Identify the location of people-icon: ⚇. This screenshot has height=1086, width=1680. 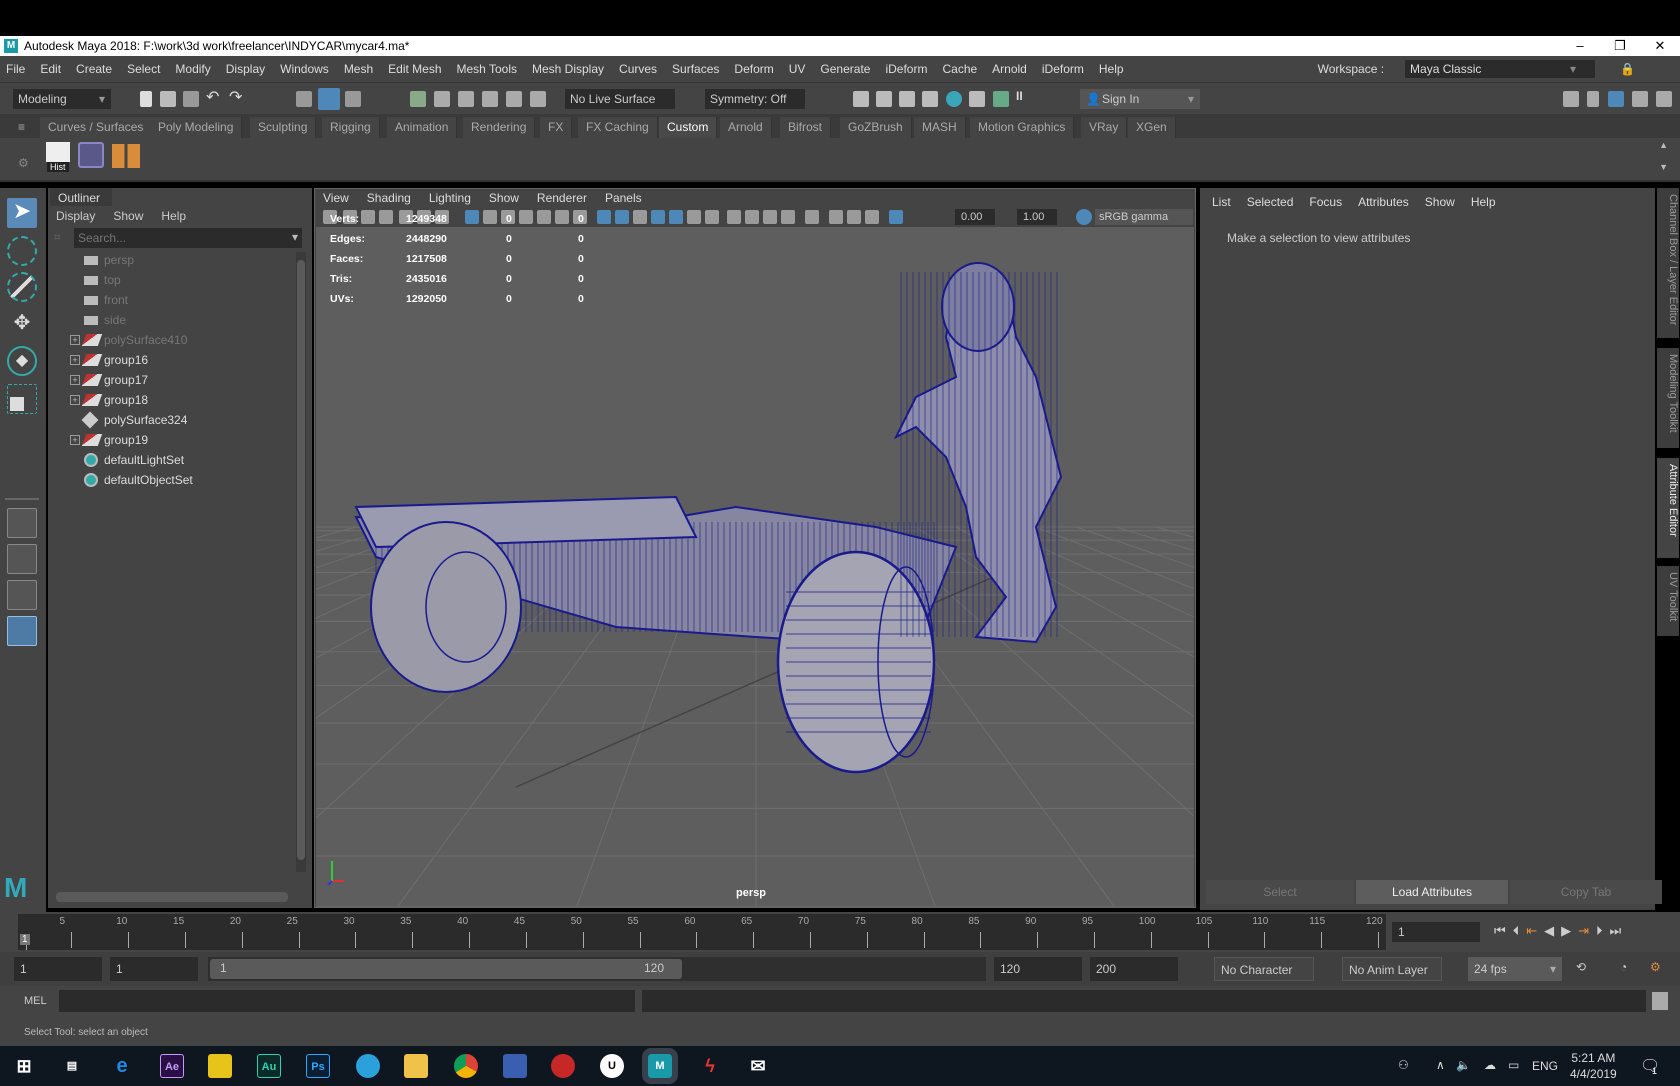
(1403, 1065).